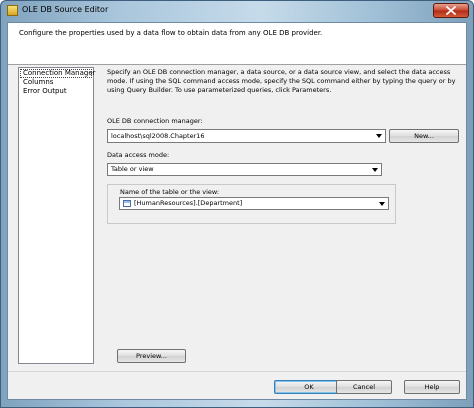  I want to click on nav-item-columns: Columns, so click(56, 82).